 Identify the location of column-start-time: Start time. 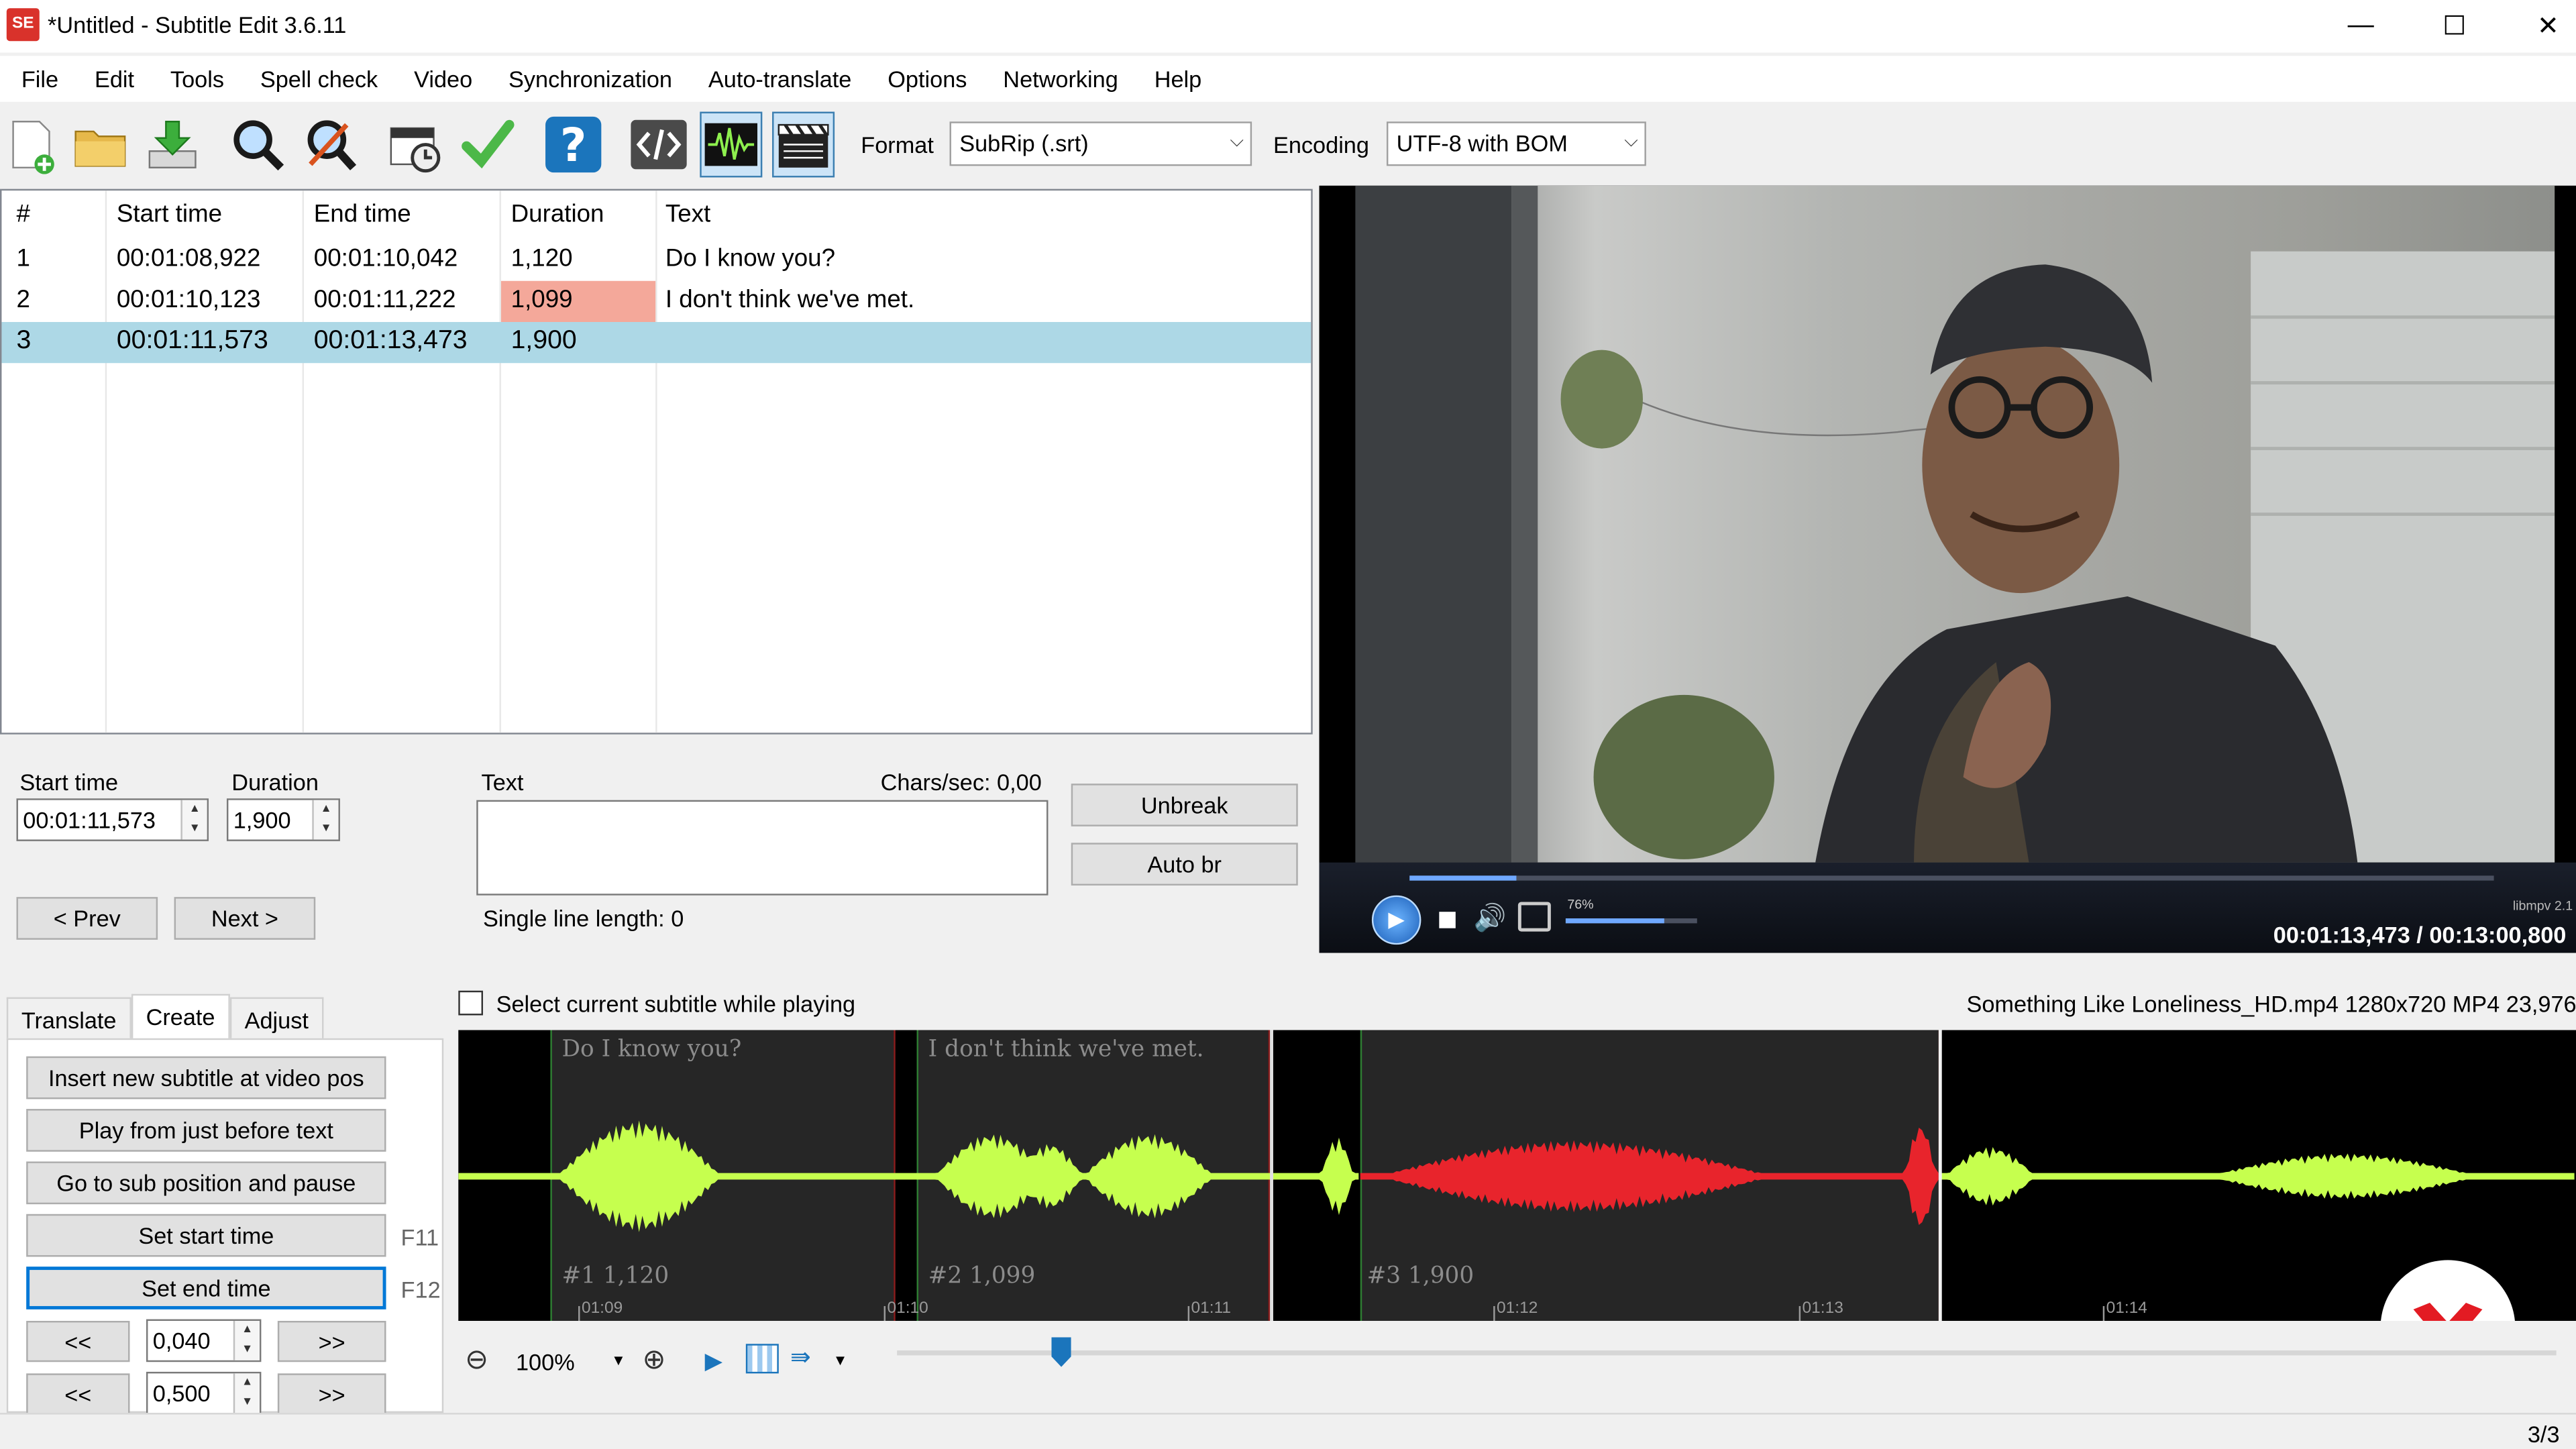
(169, 215).